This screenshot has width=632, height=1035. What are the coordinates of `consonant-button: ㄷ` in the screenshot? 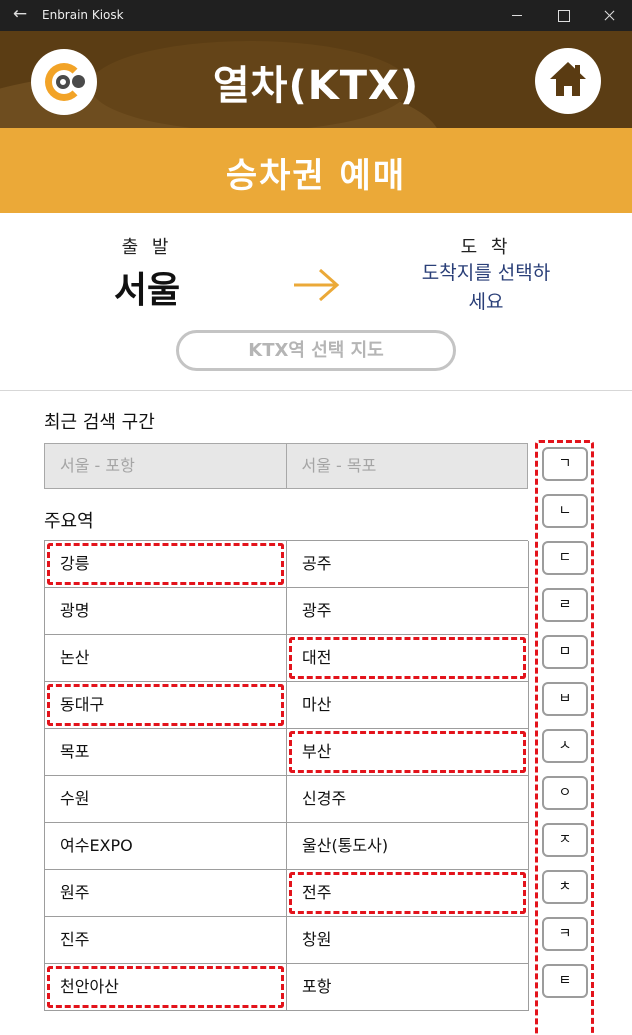 It's located at (565, 558).